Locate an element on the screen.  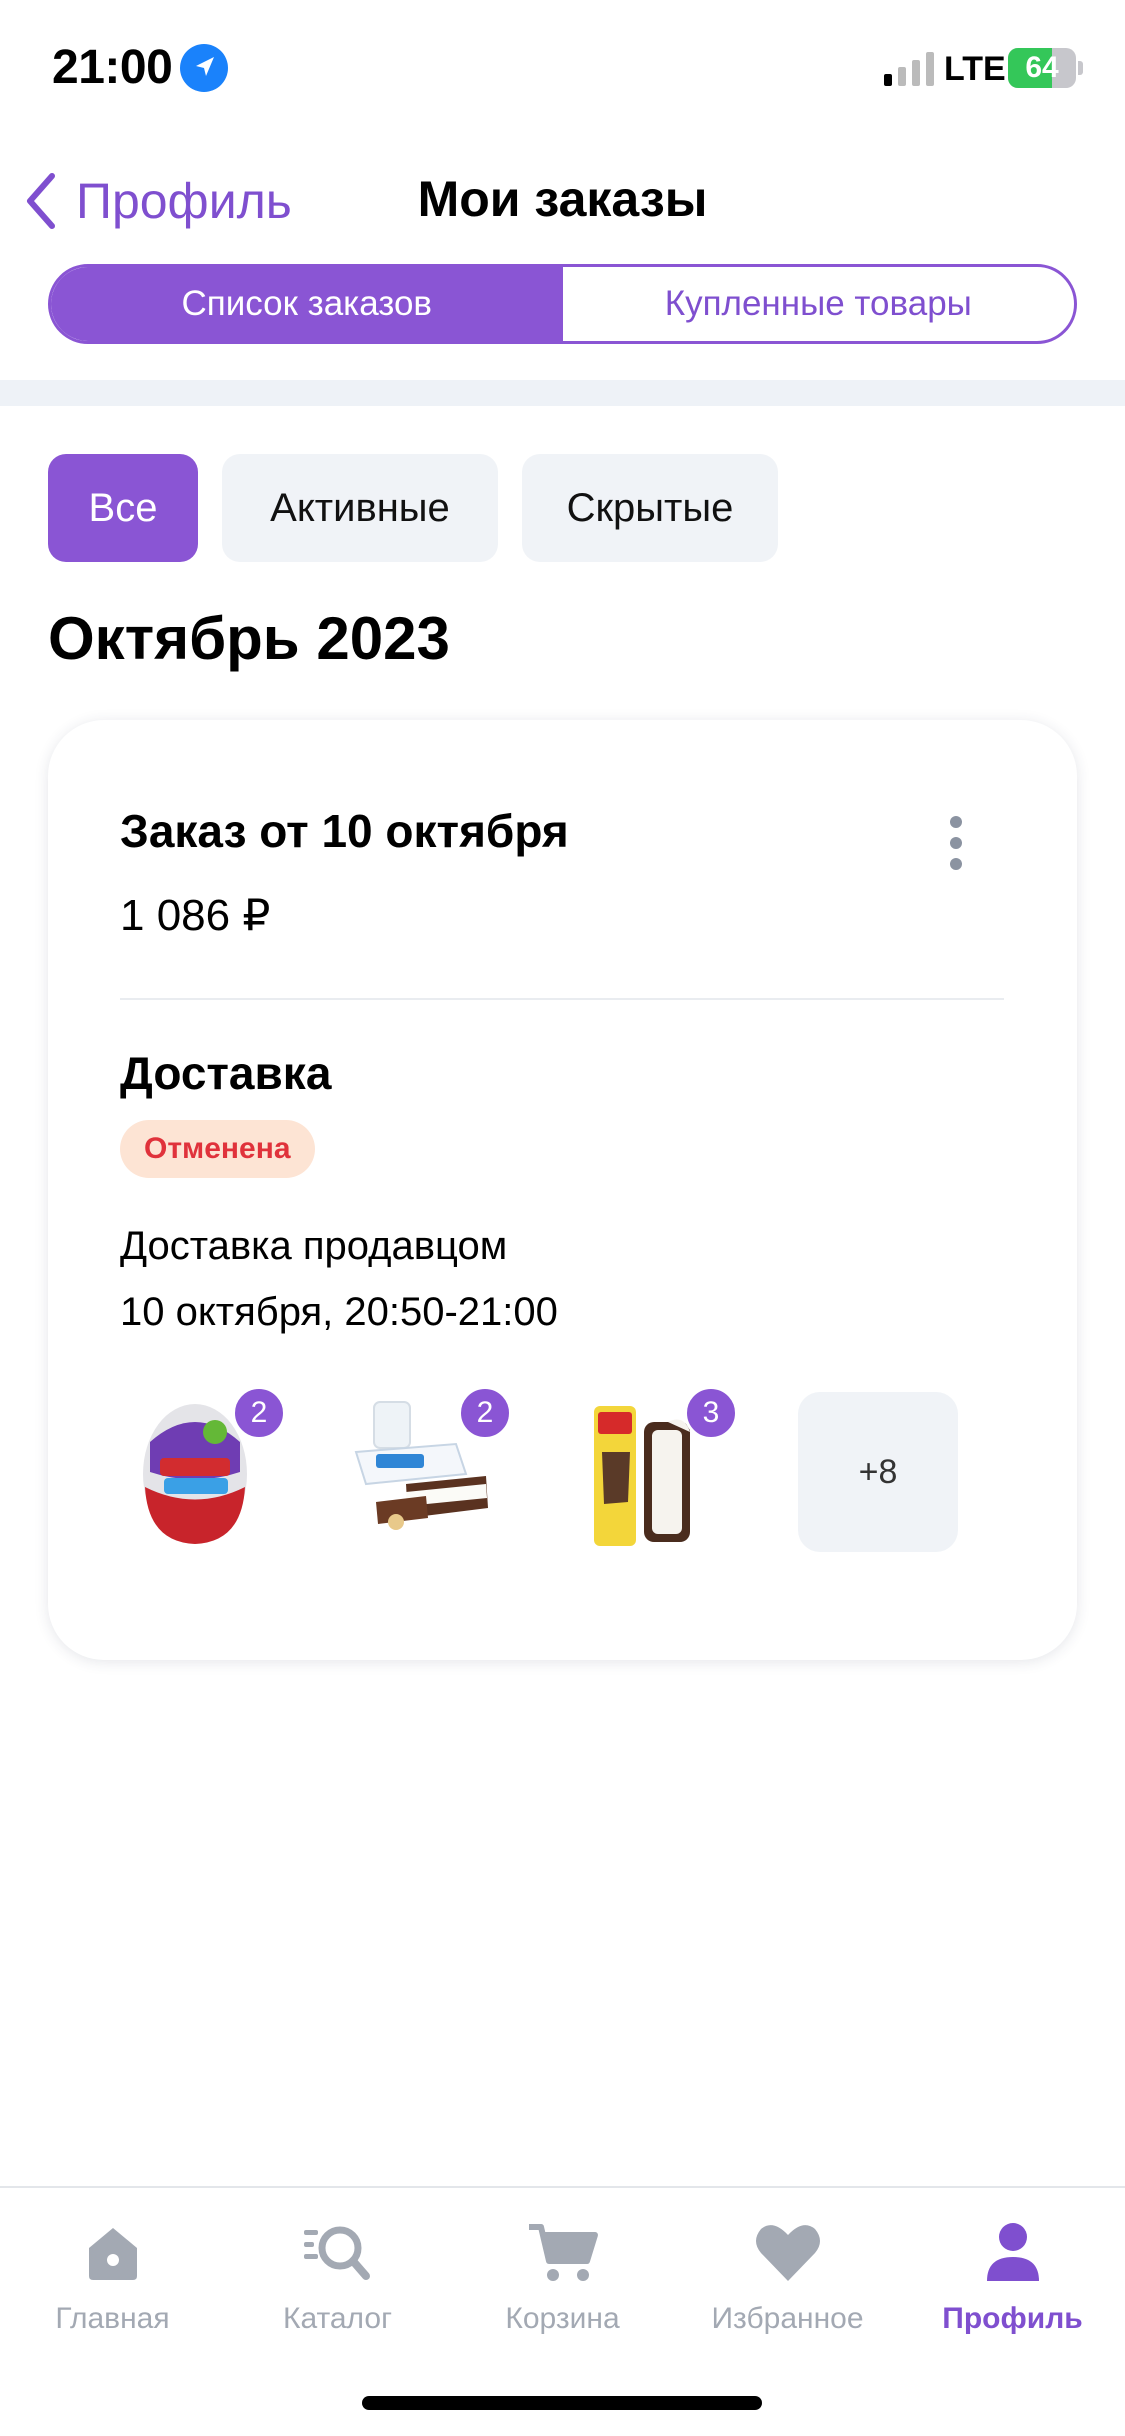
battery-percent: 64 is located at coordinates (1042, 67).